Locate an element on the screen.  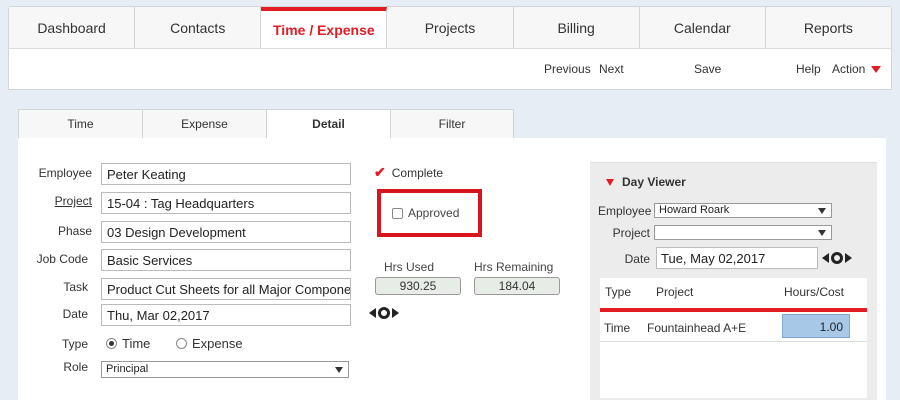
dv-date-field: Tue, May 02,2017 is located at coordinates (737, 258).